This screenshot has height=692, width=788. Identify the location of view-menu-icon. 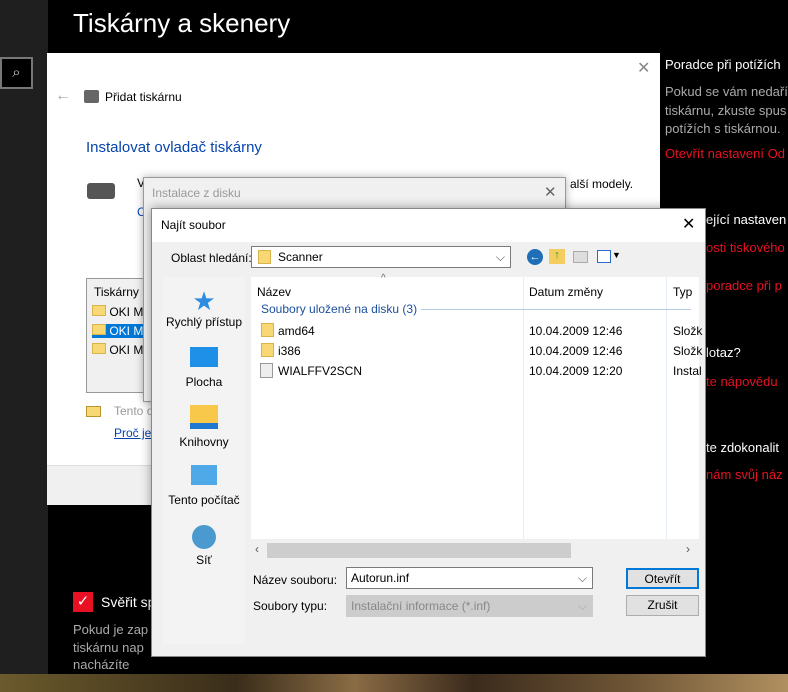
(604, 256).